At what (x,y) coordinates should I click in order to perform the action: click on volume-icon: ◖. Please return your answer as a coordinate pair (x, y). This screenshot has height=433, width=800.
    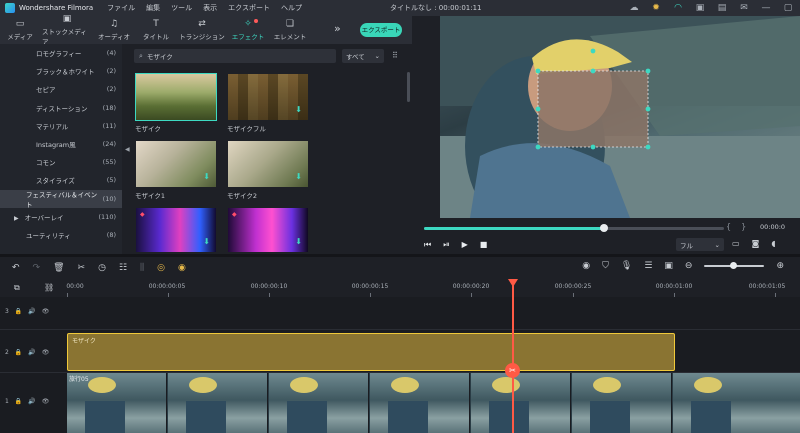
    Looking at the image, I should click on (773, 243).